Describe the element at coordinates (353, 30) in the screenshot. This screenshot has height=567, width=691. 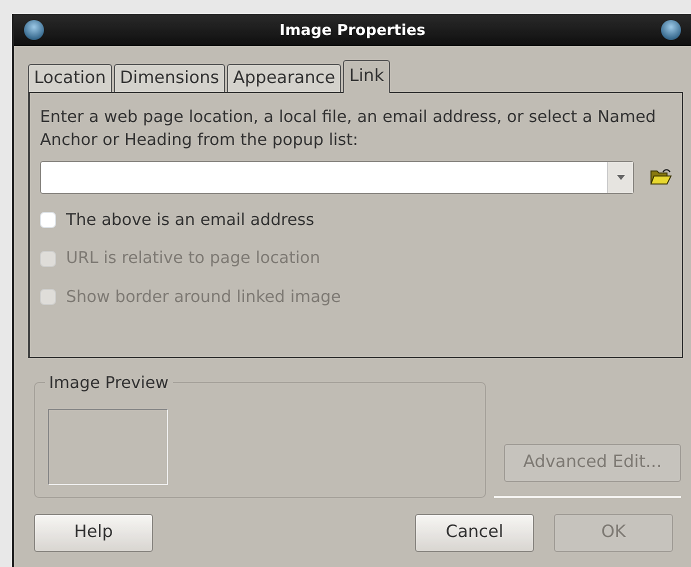
I see `window-title: Image Properties` at that location.